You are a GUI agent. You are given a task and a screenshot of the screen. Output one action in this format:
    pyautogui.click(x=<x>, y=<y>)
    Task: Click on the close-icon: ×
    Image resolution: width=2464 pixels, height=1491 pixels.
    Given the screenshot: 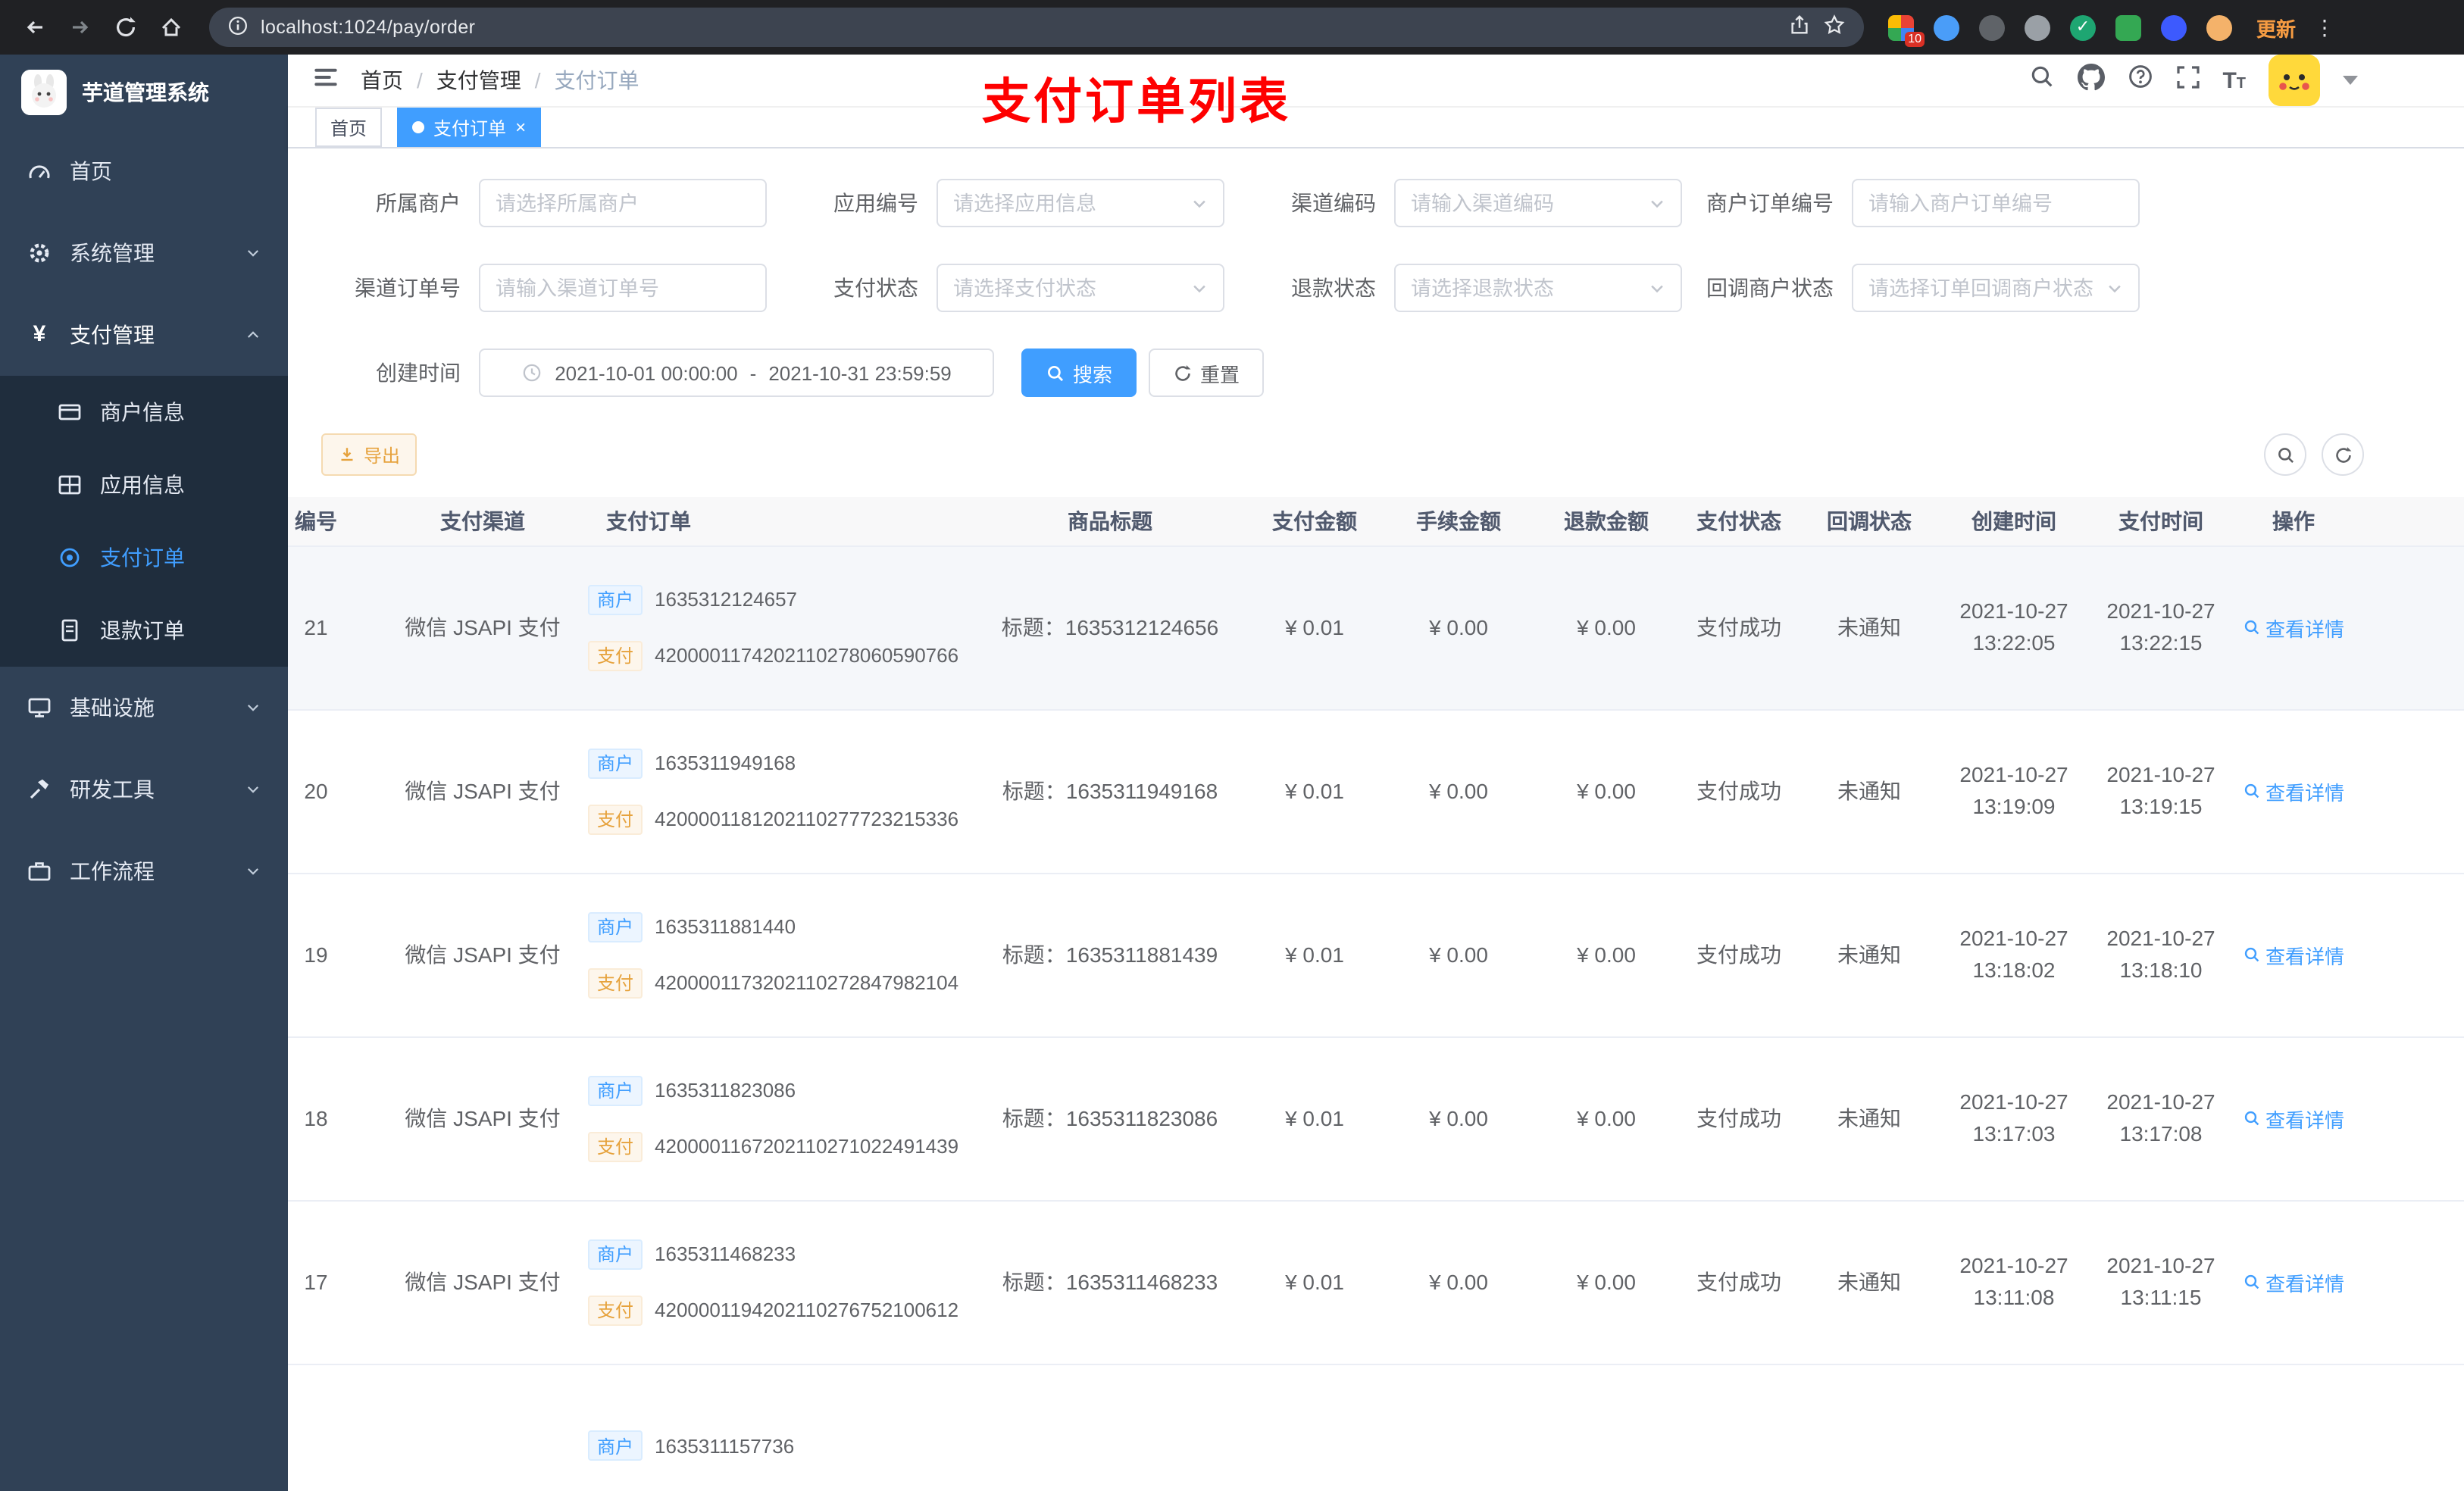 What is the action you would take?
    pyautogui.click(x=520, y=127)
    